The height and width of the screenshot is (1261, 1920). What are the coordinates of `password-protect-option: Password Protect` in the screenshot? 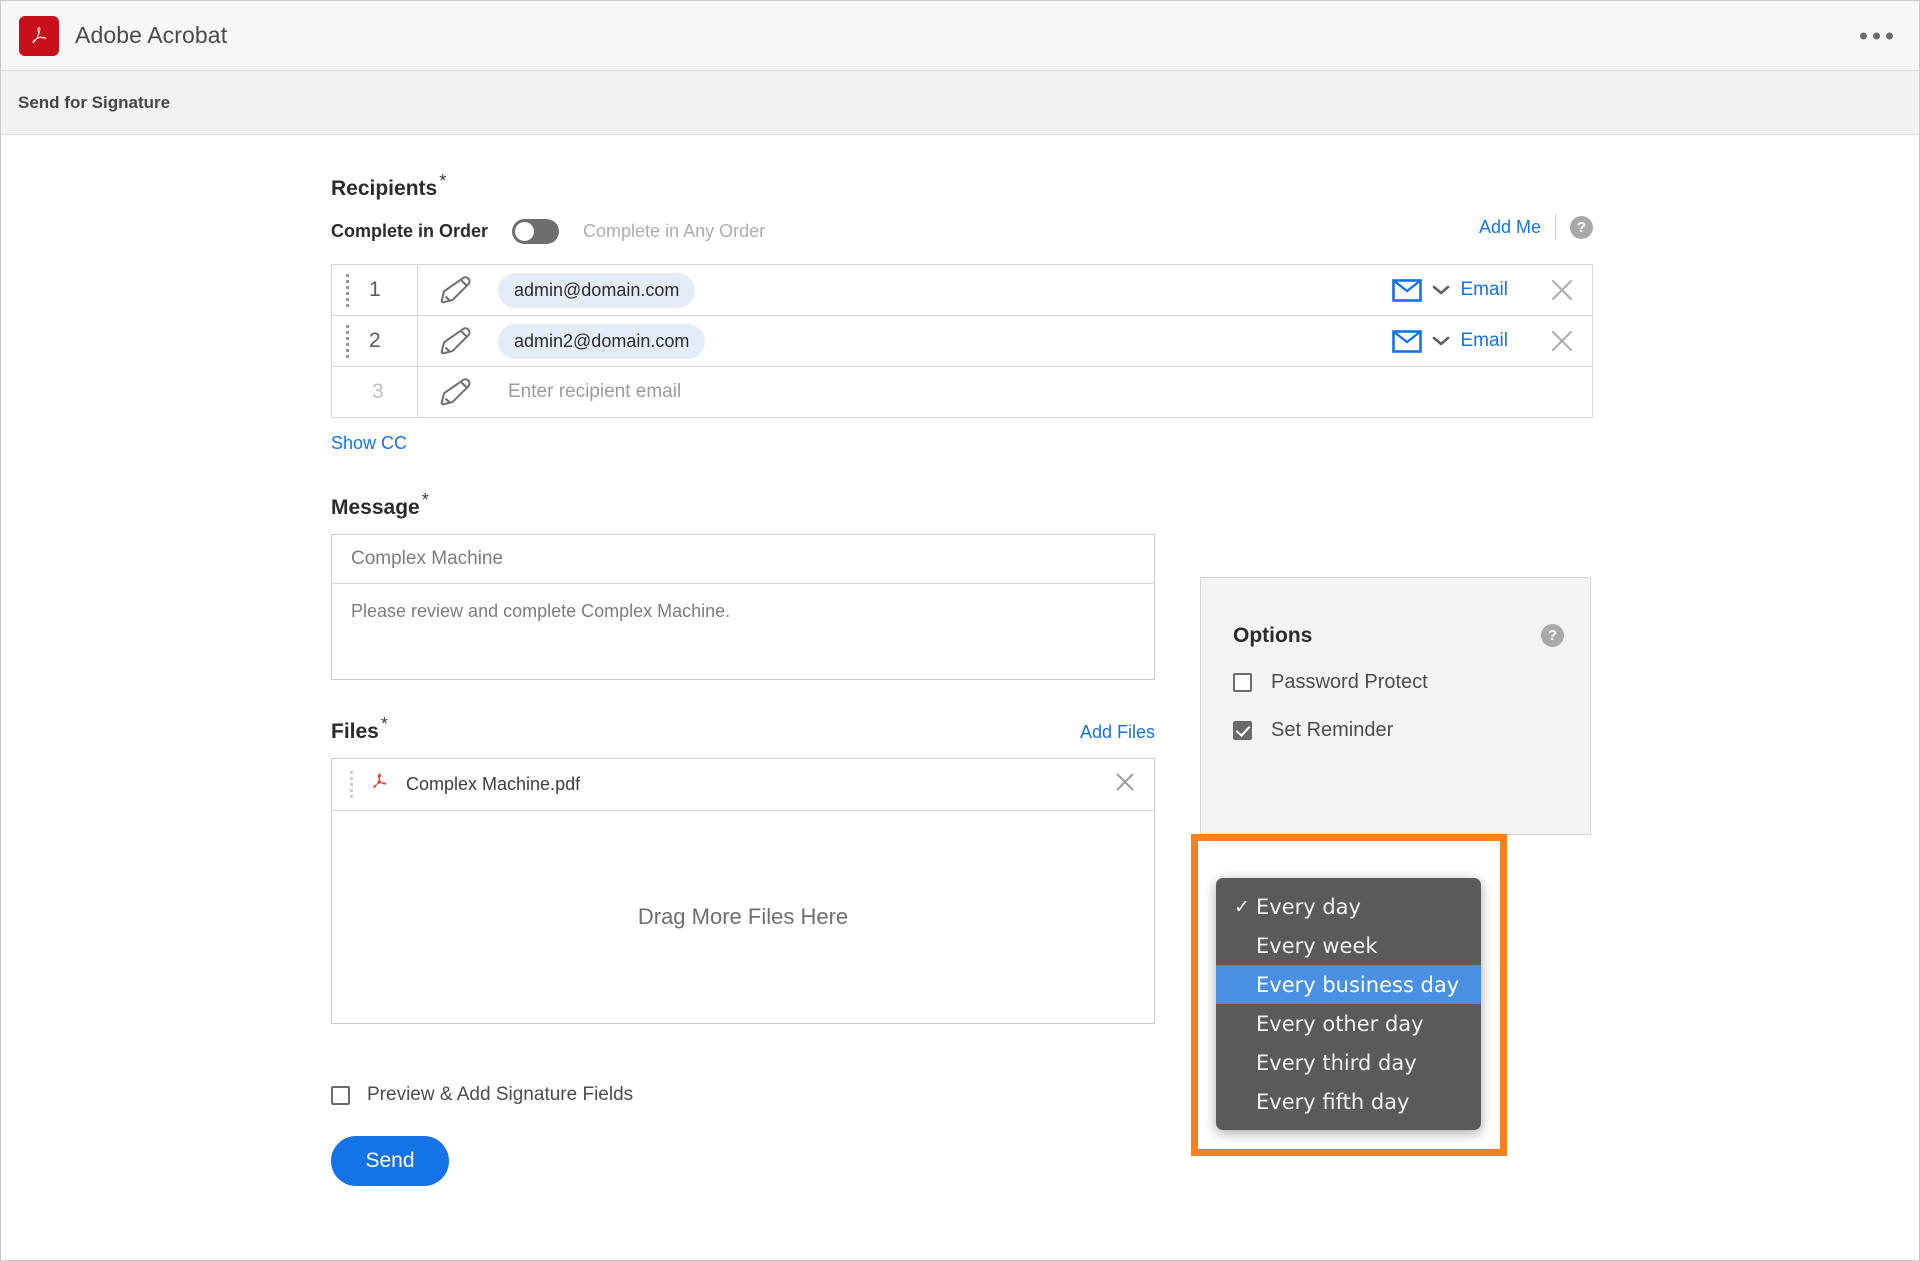 It's located at (1330, 682).